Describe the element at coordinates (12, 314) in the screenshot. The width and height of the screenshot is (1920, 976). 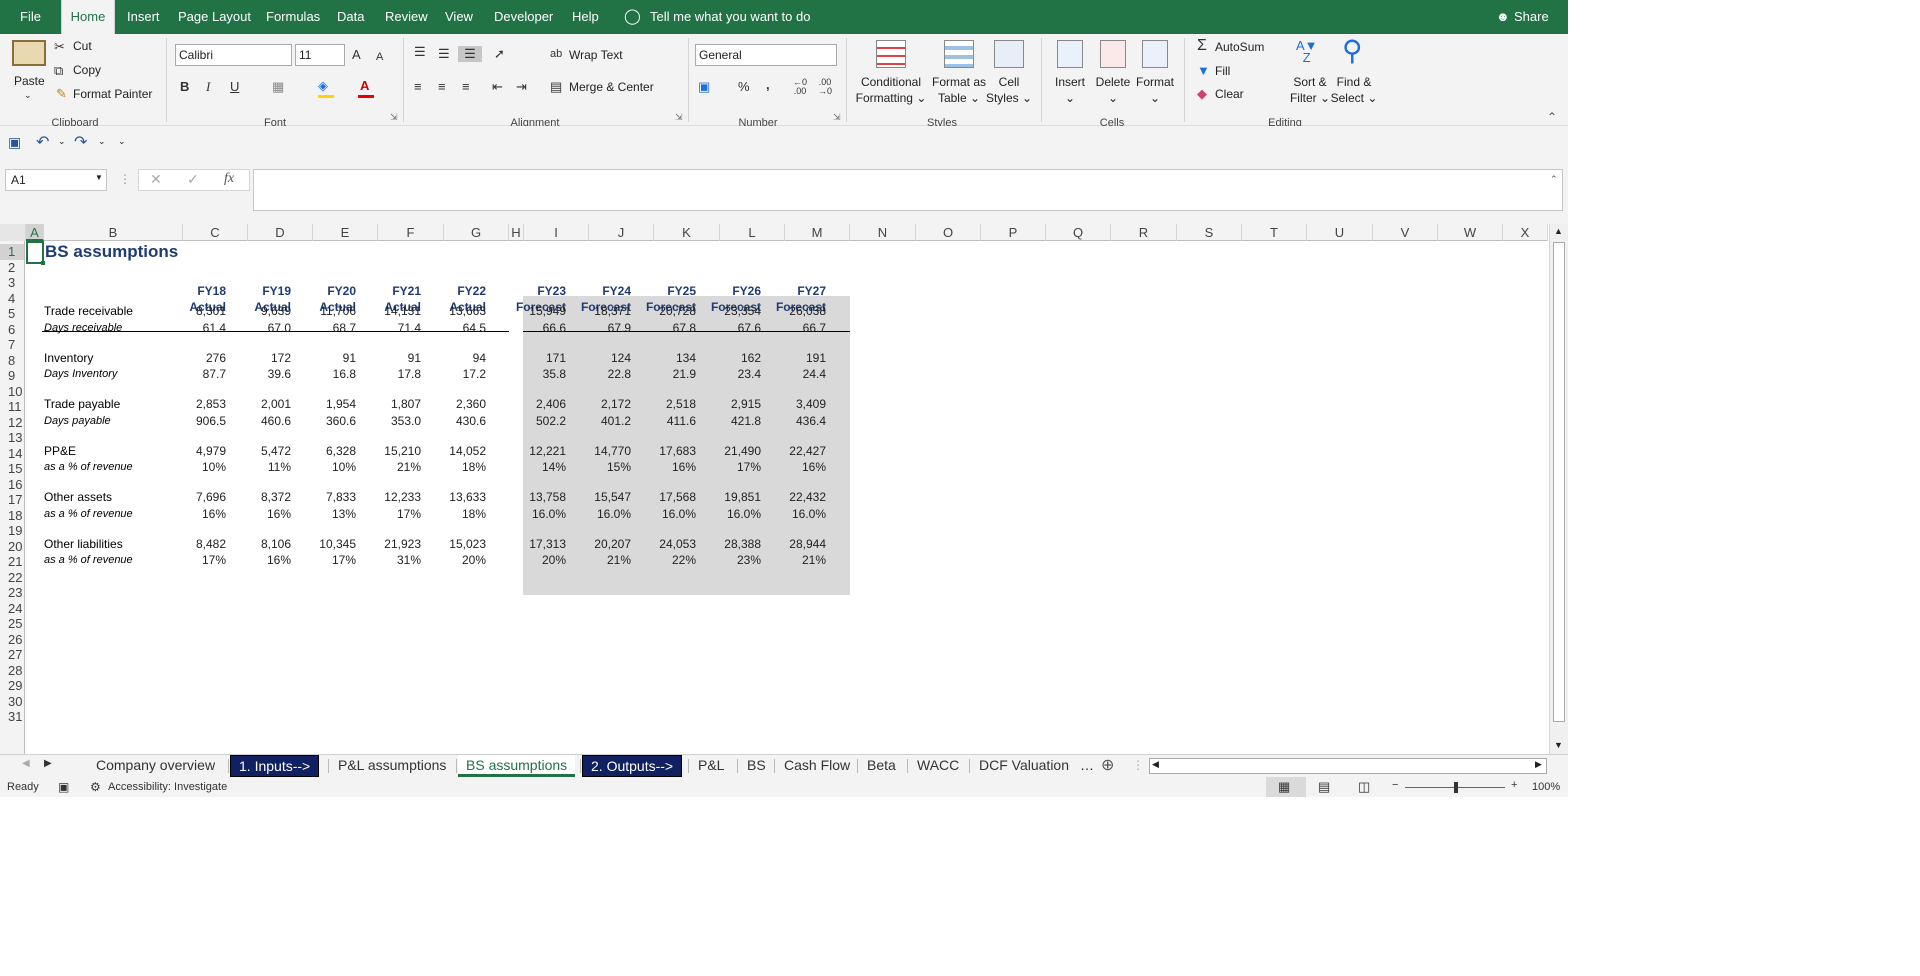
I see `row-header: 5` at that location.